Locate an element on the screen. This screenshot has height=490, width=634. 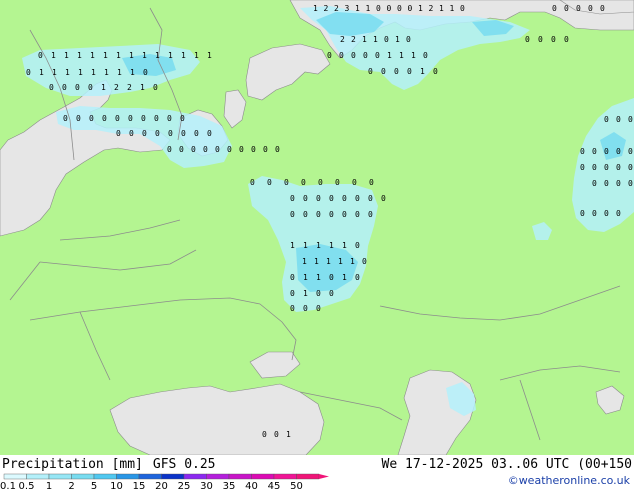
station-value: 3 is located at coordinates (347, 8).